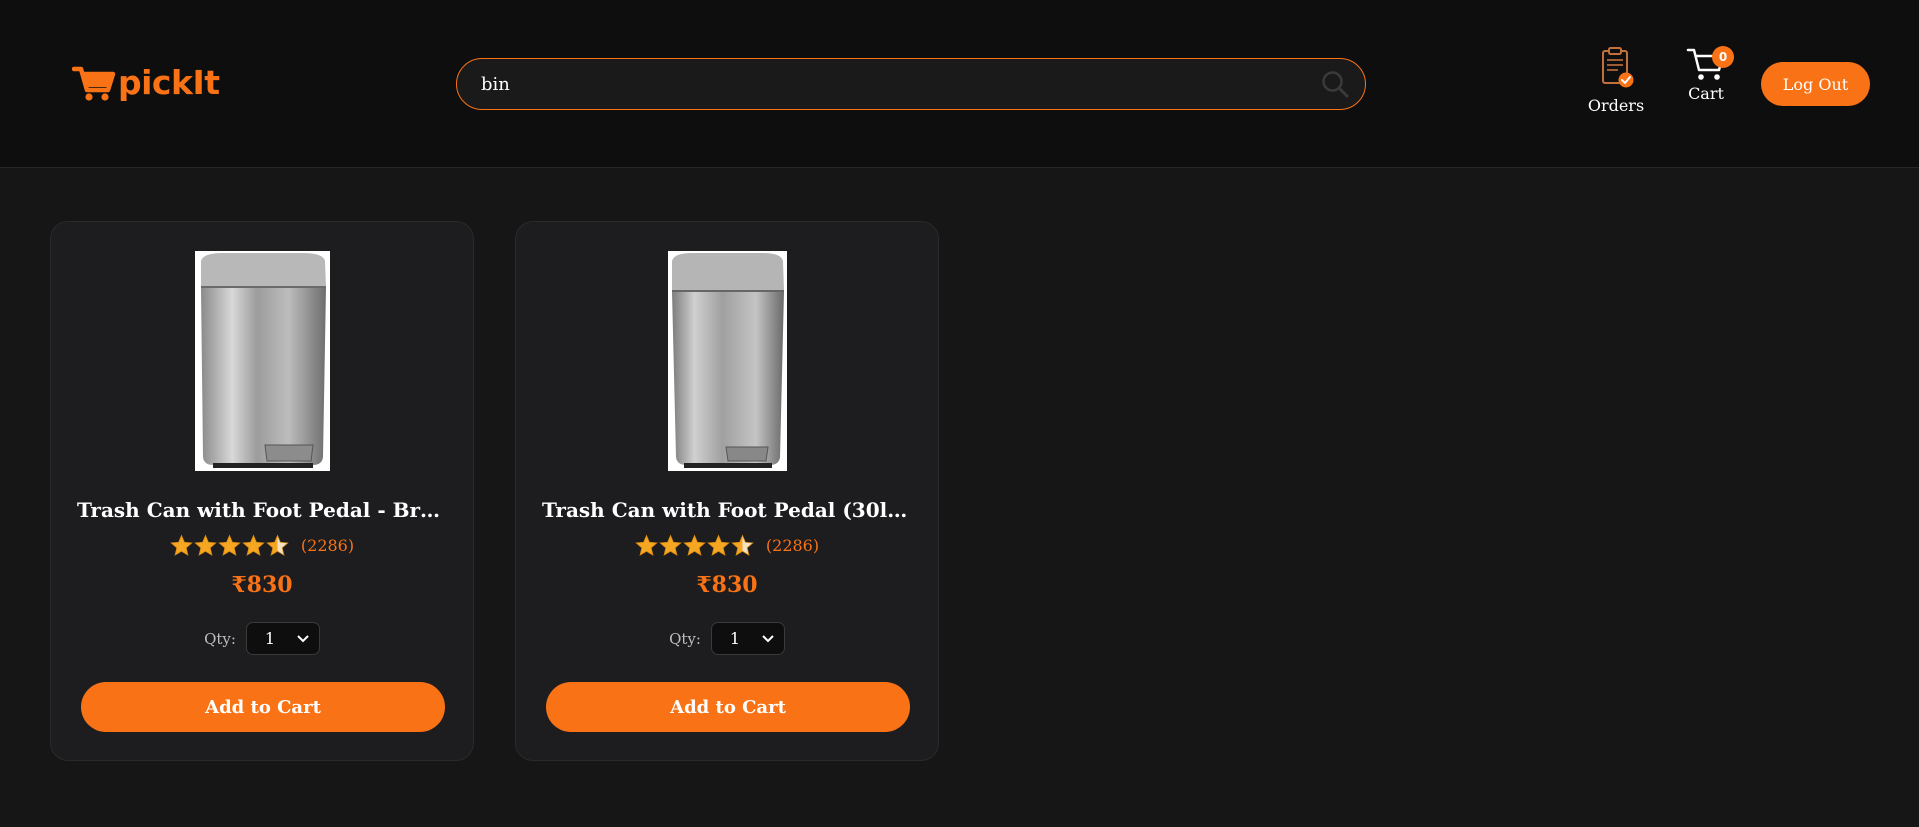  I want to click on search-button, so click(1335, 84).